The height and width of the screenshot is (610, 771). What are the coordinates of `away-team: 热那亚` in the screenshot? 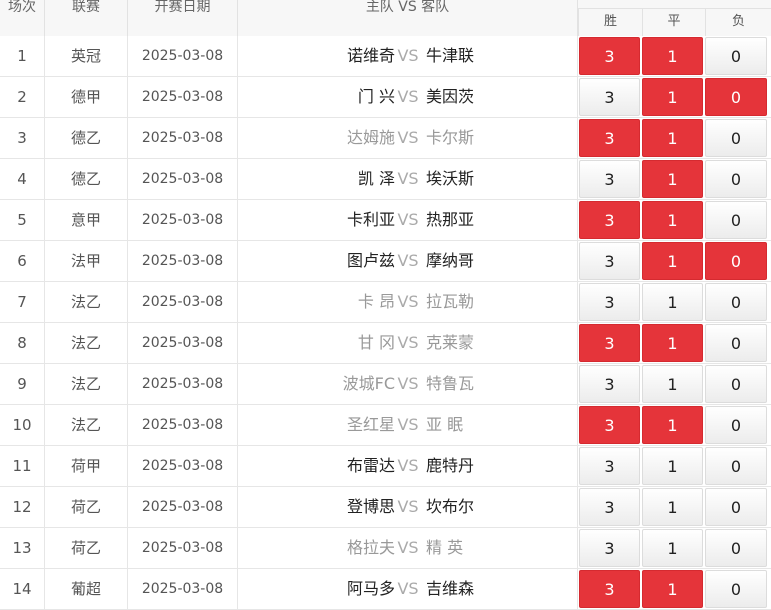 It's located at (450, 220).